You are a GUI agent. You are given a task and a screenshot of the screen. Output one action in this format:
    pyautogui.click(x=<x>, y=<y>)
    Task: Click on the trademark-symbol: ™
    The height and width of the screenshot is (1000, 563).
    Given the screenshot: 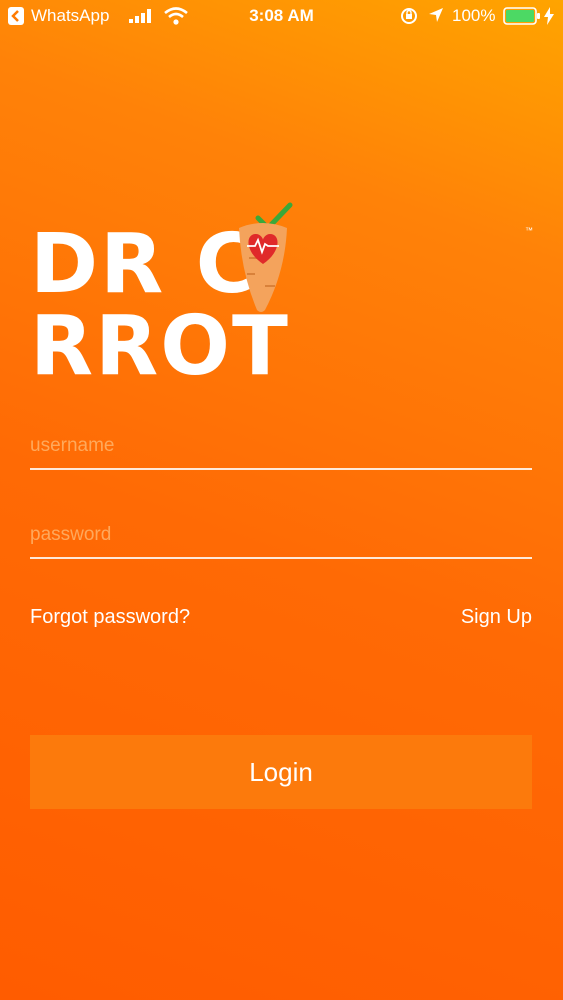 What is the action you would take?
    pyautogui.click(x=529, y=230)
    